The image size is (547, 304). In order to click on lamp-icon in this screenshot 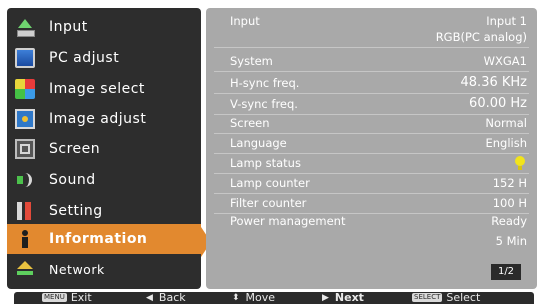, I will do `click(520, 163)`.